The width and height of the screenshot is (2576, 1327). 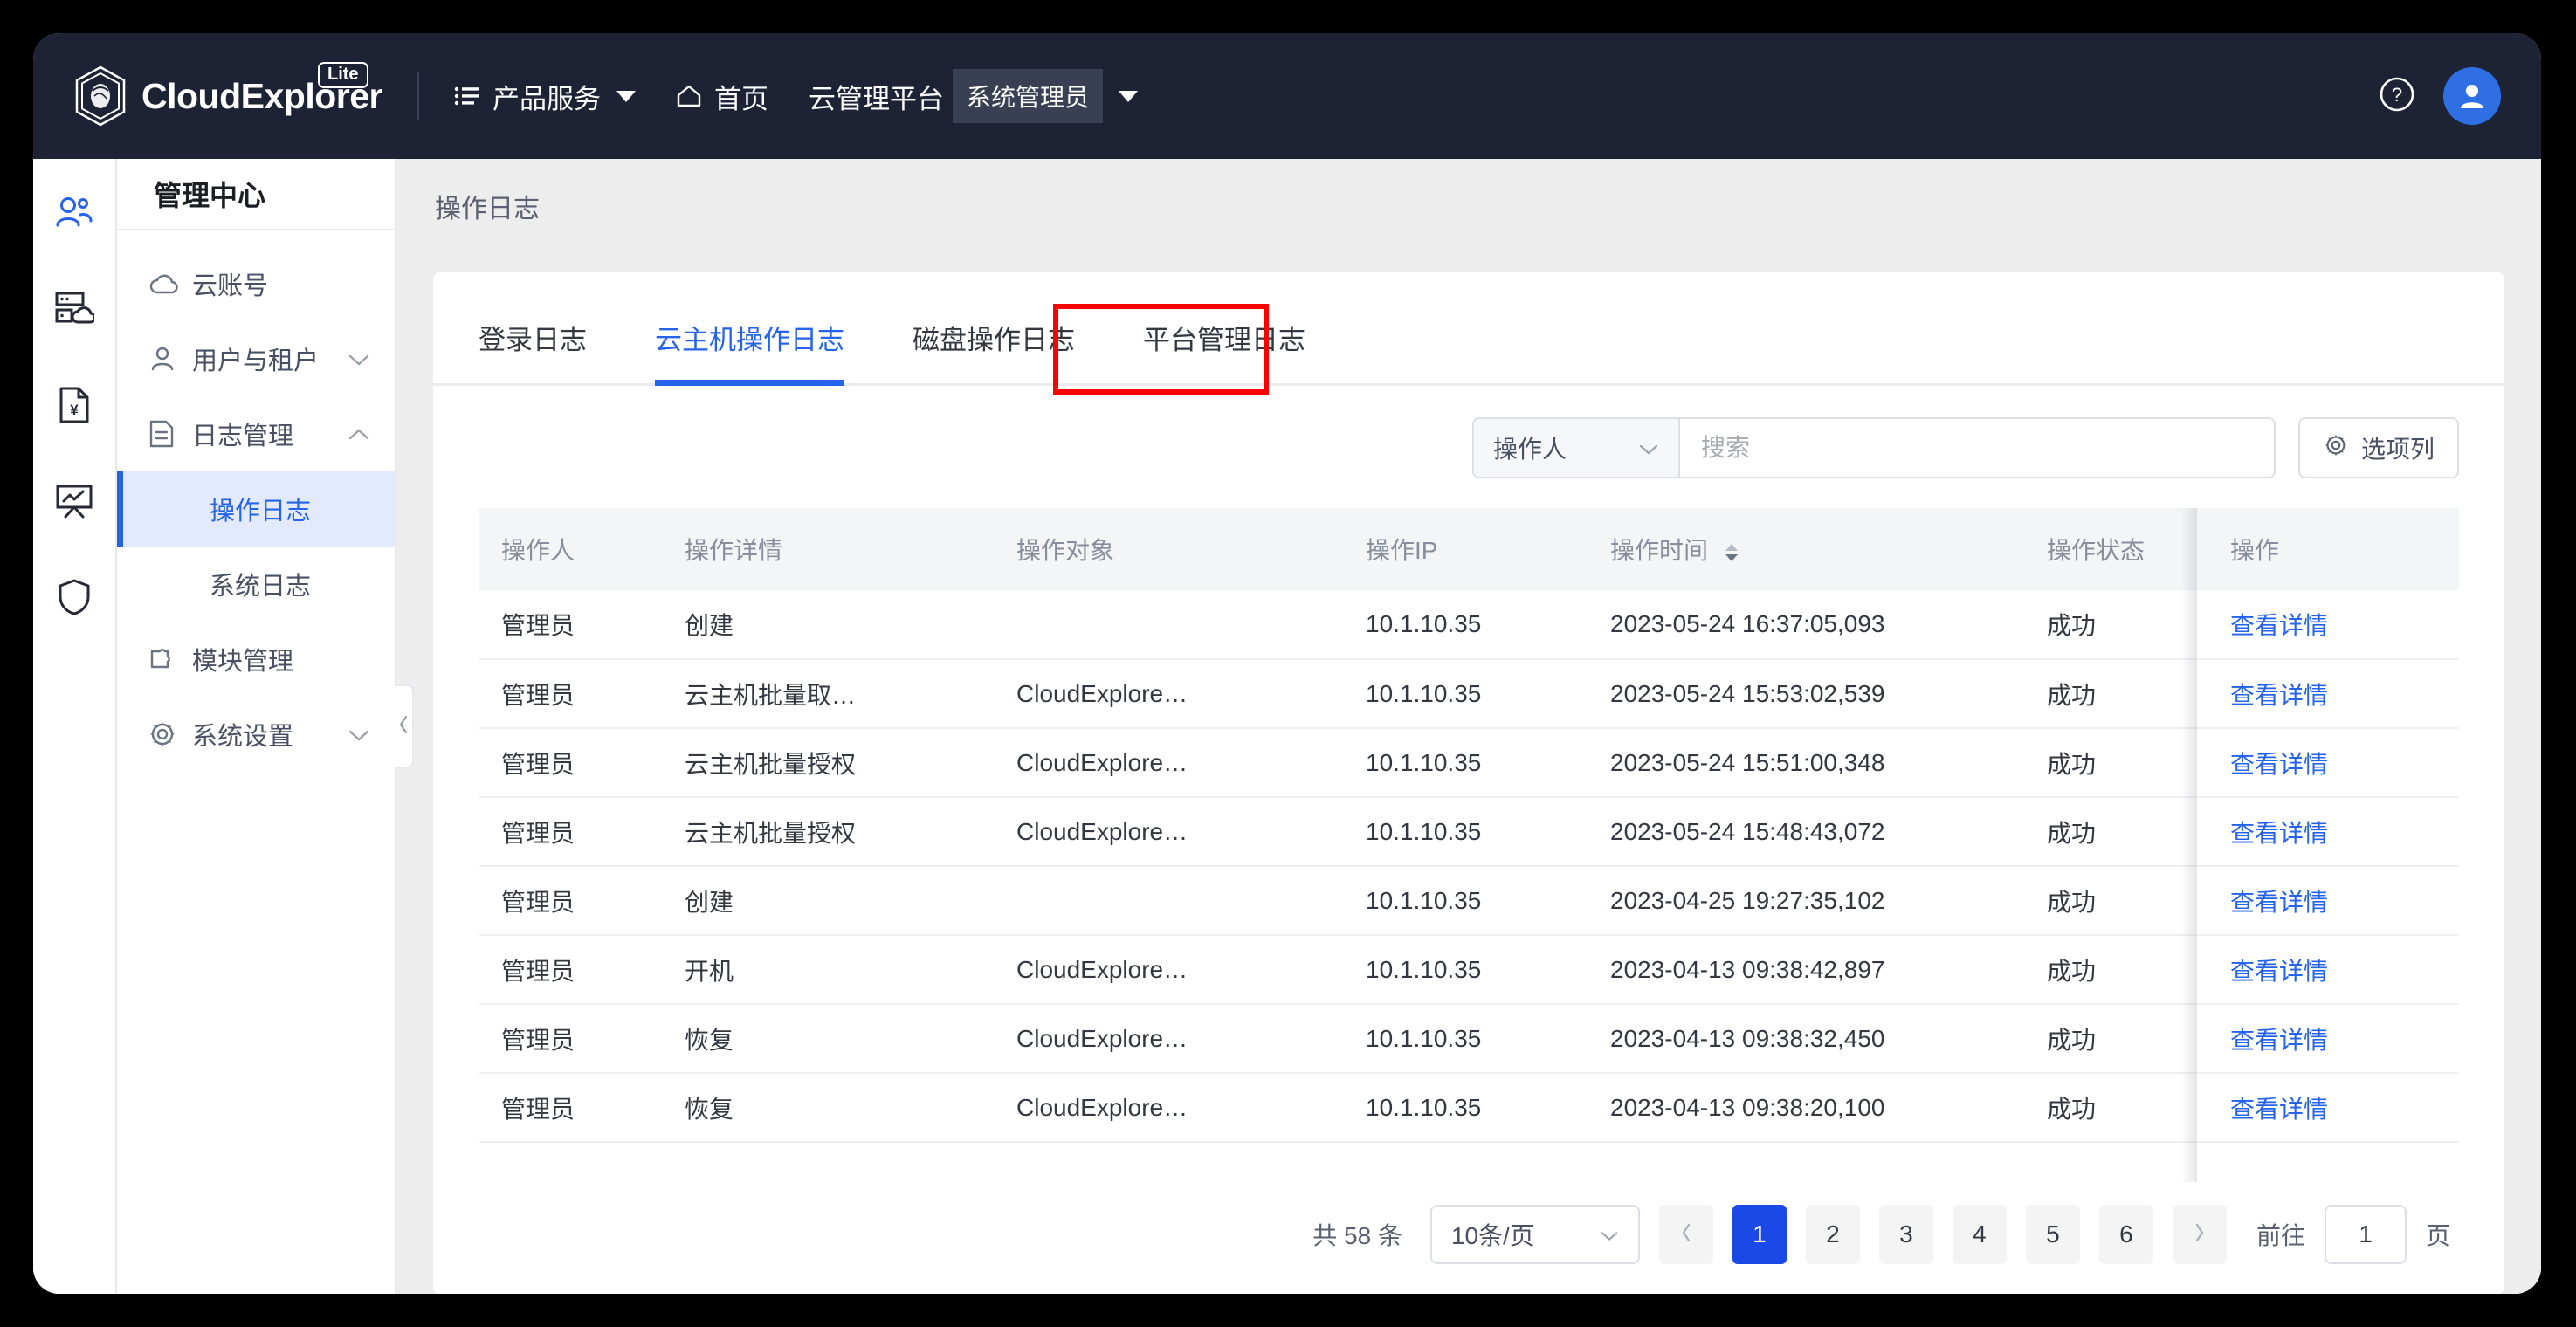 I want to click on question-circle-icon: ?, so click(x=2397, y=96).